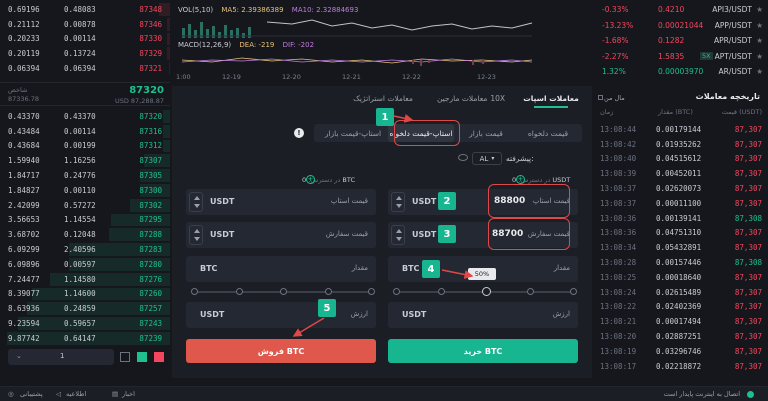 This screenshot has width=768, height=401. What do you see at coordinates (24, 264) in the screenshot?
I see `ob-total: 6.09896` at bounding box center [24, 264].